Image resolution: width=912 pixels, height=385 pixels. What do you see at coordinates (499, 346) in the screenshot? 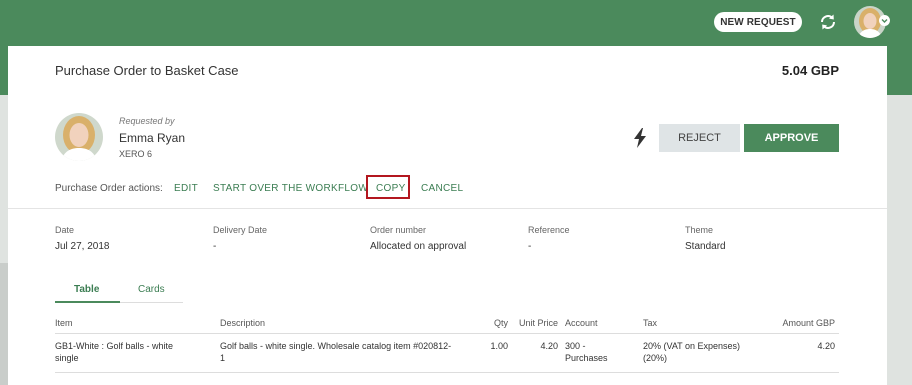
I see `cell-qty: 1.00` at bounding box center [499, 346].